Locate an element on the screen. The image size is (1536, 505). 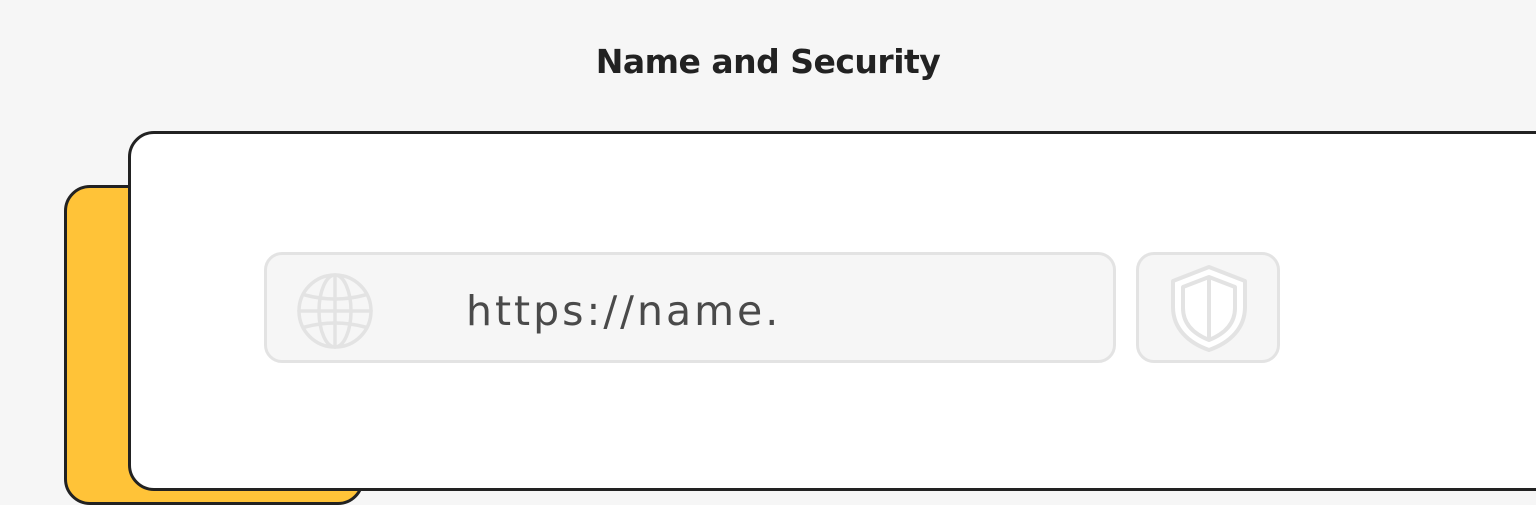
url-input: https://name. is located at coordinates (690, 307).